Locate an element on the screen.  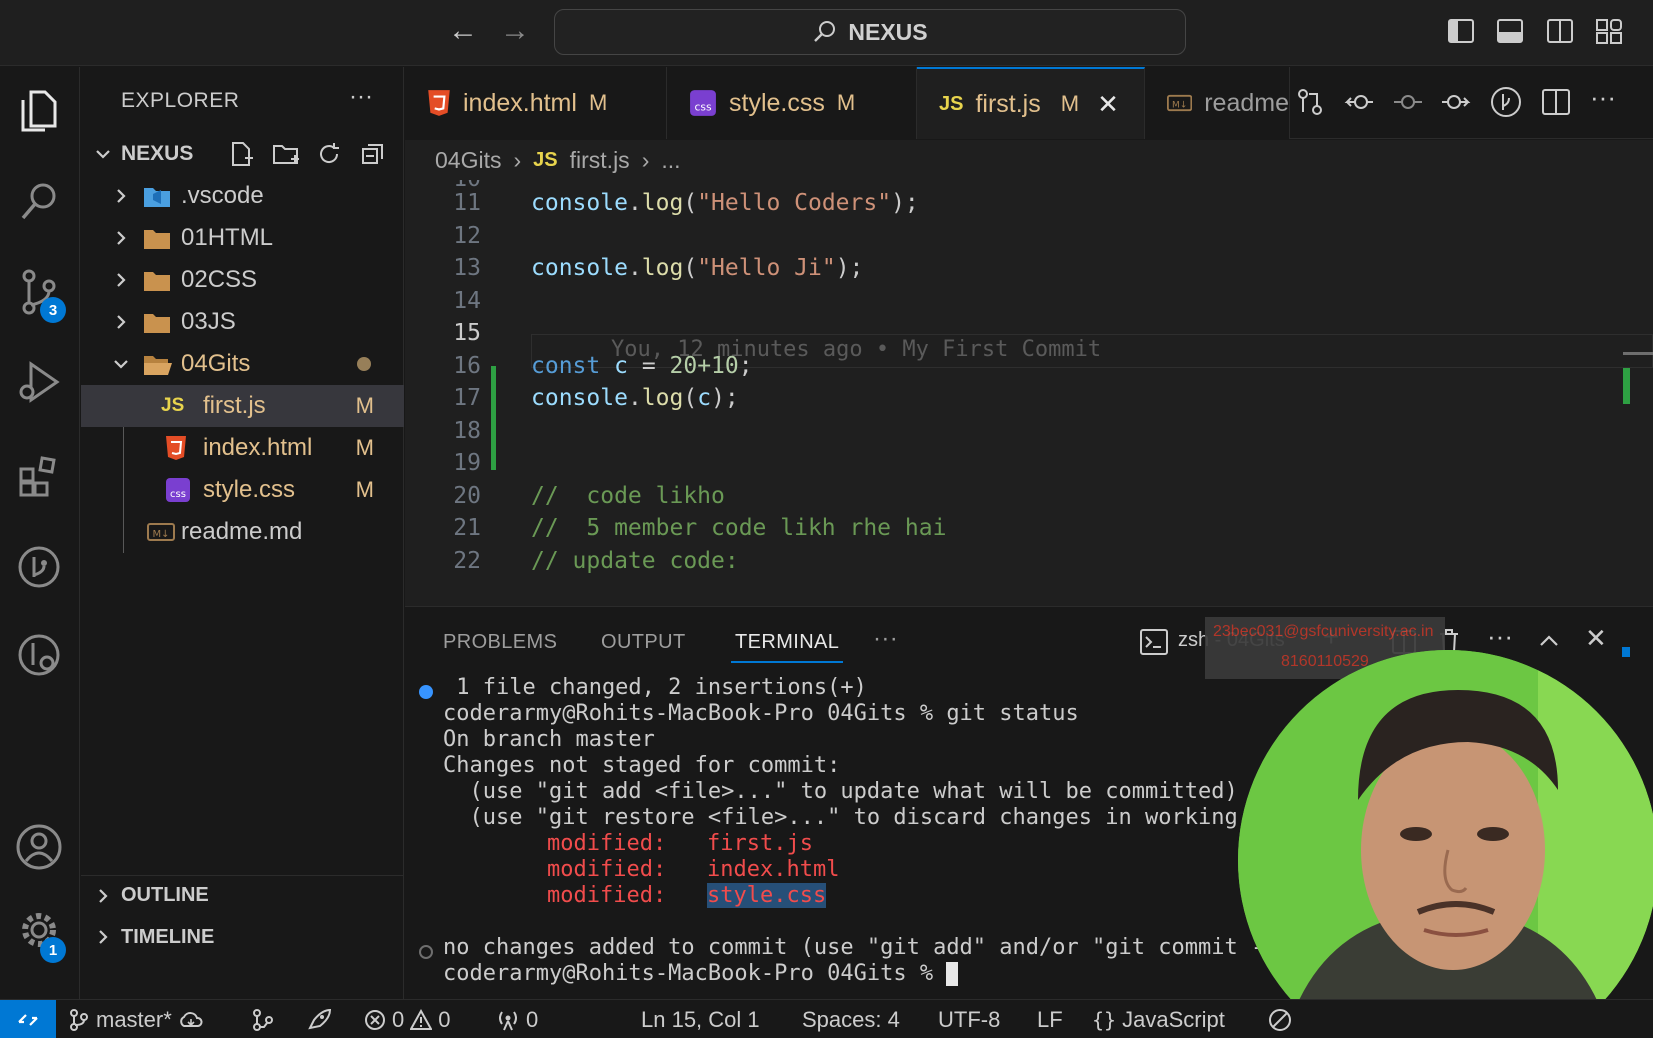
timeline-section: TIMELINE is located at coordinates (242, 937).